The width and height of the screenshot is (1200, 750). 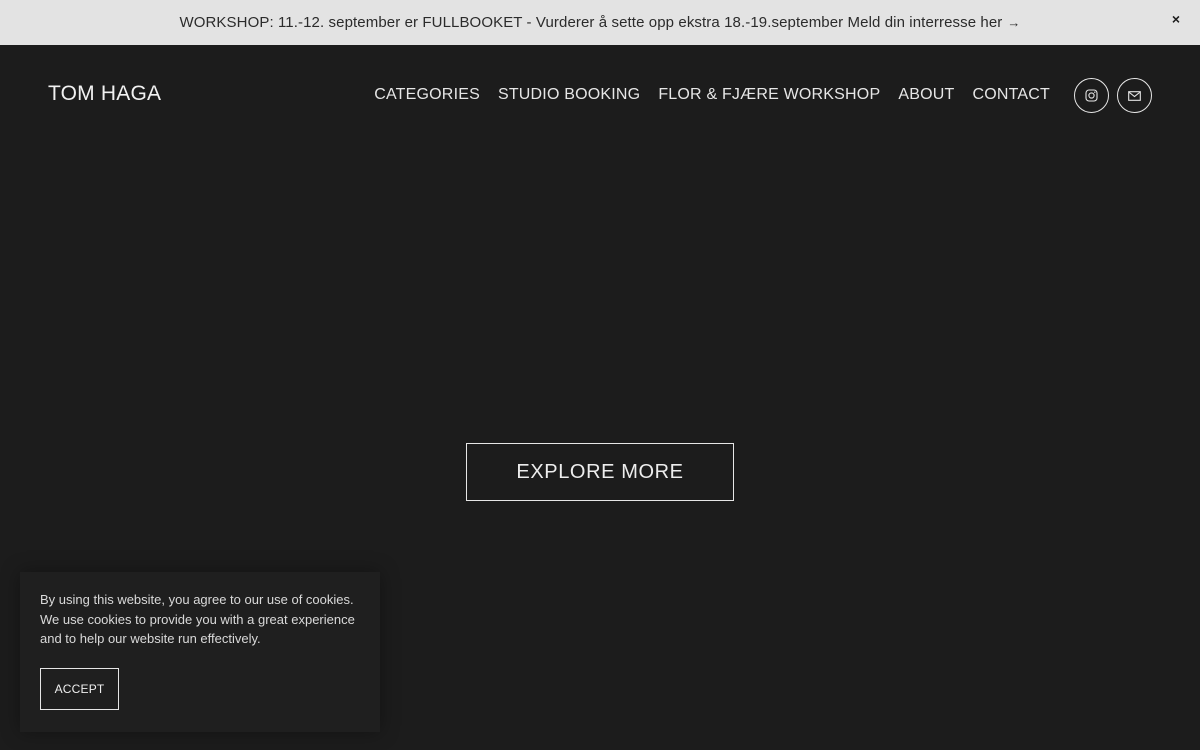 I want to click on instagram-icon, so click(x=1091, y=95).